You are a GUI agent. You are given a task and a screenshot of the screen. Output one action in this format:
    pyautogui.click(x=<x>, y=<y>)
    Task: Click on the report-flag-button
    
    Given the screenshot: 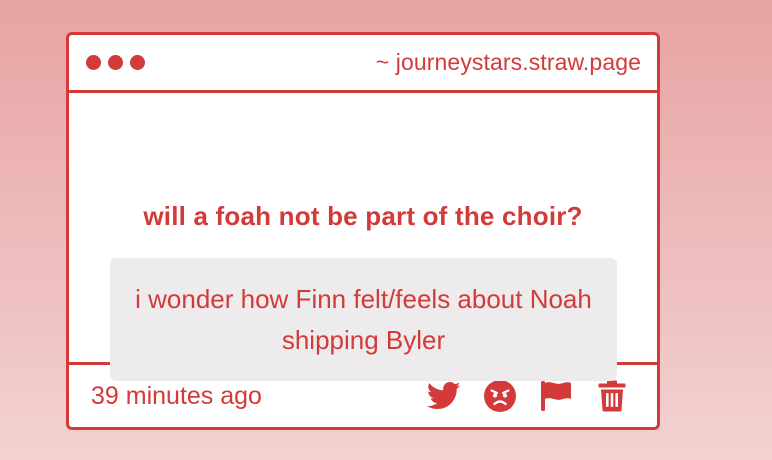 What is the action you would take?
    pyautogui.click(x=556, y=396)
    